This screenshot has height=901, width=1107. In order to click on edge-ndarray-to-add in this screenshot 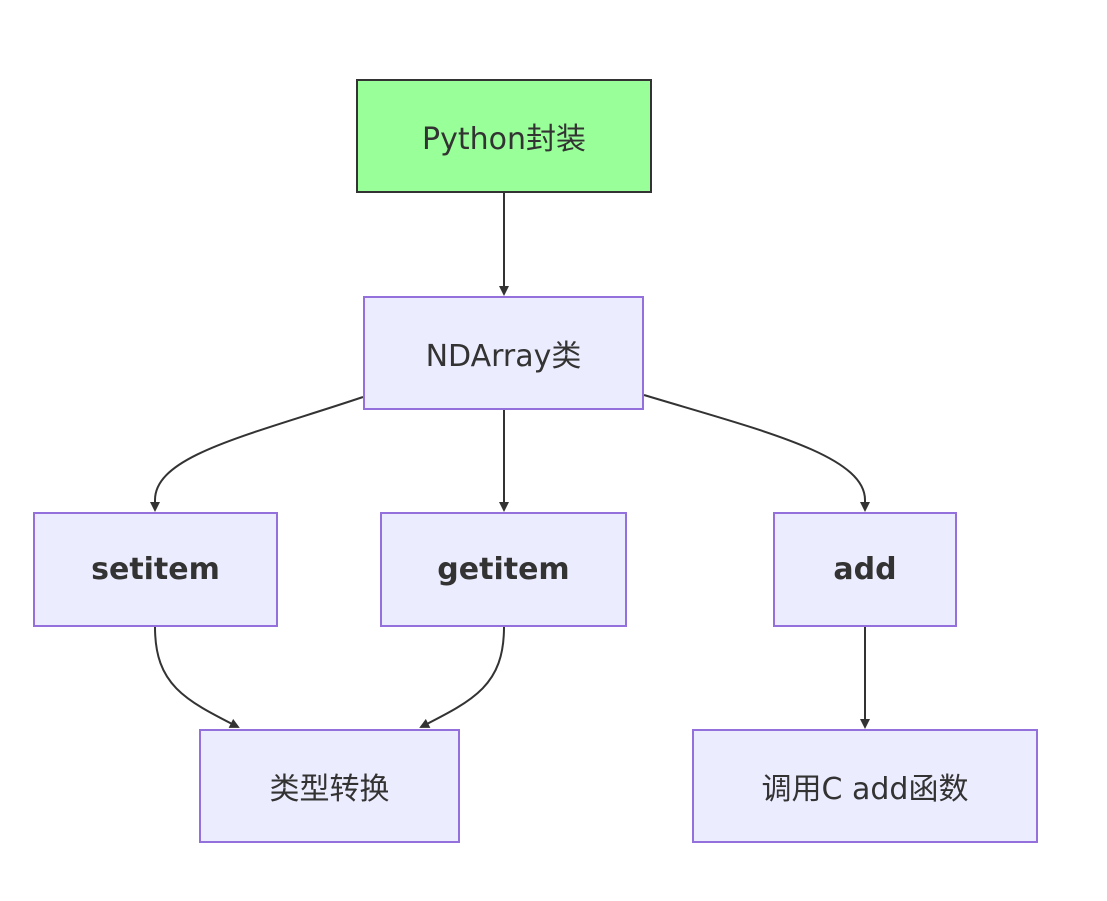, I will do `click(756, 453)`.